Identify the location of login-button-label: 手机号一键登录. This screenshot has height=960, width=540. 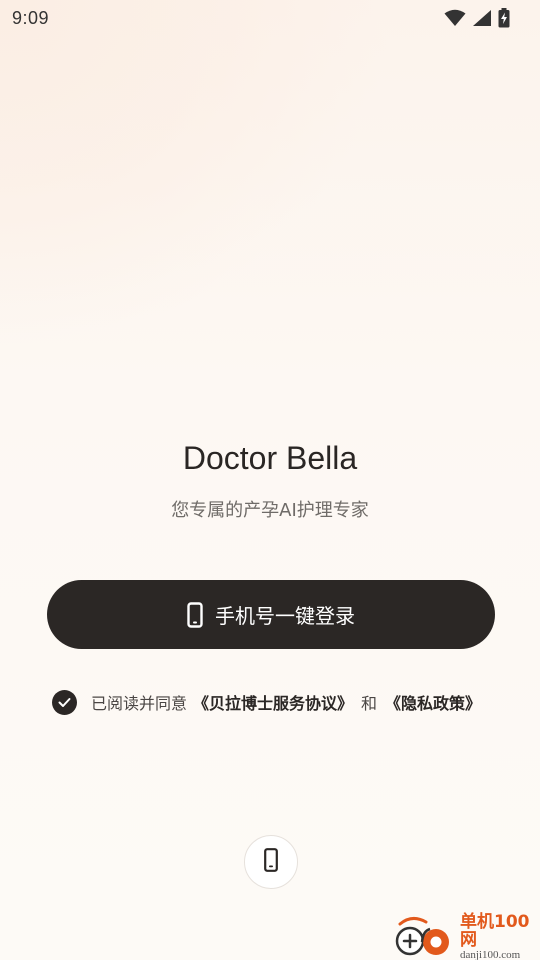
(285, 617).